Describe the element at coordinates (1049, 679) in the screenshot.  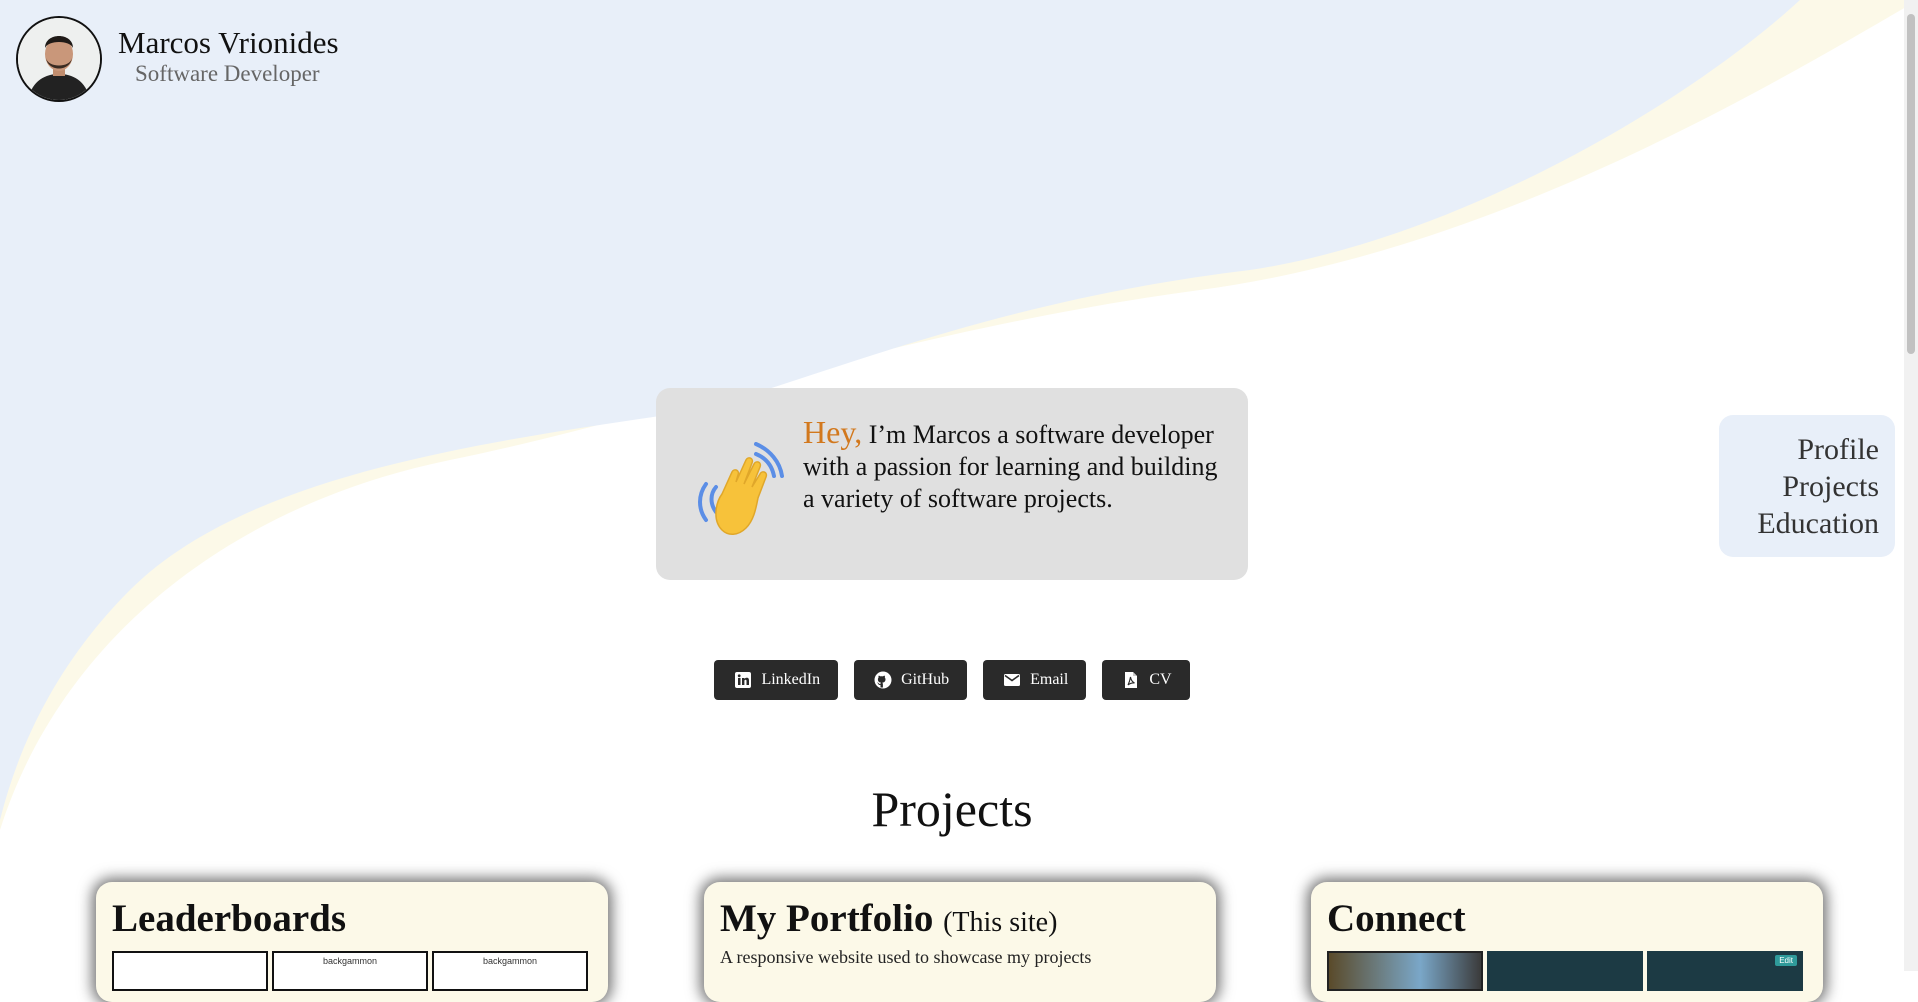
I see `email-label: Email` at that location.